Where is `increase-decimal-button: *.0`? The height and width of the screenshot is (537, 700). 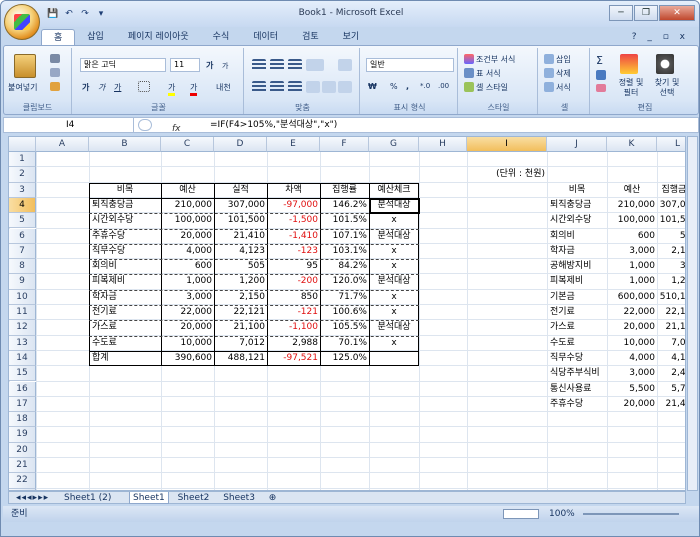
increase-decimal-button: *.0 is located at coordinates (425, 86).